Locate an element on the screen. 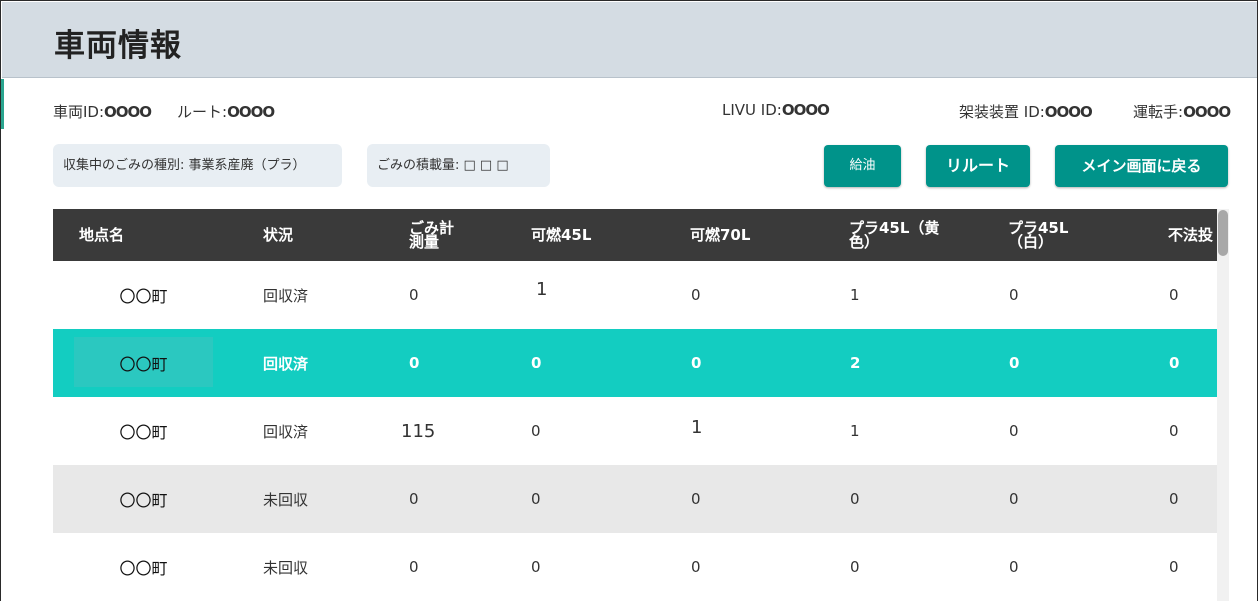 Image resolution: width=1258 pixels, height=601 pixels. driver-info: 運転手:OOOO is located at coordinates (1182, 112).